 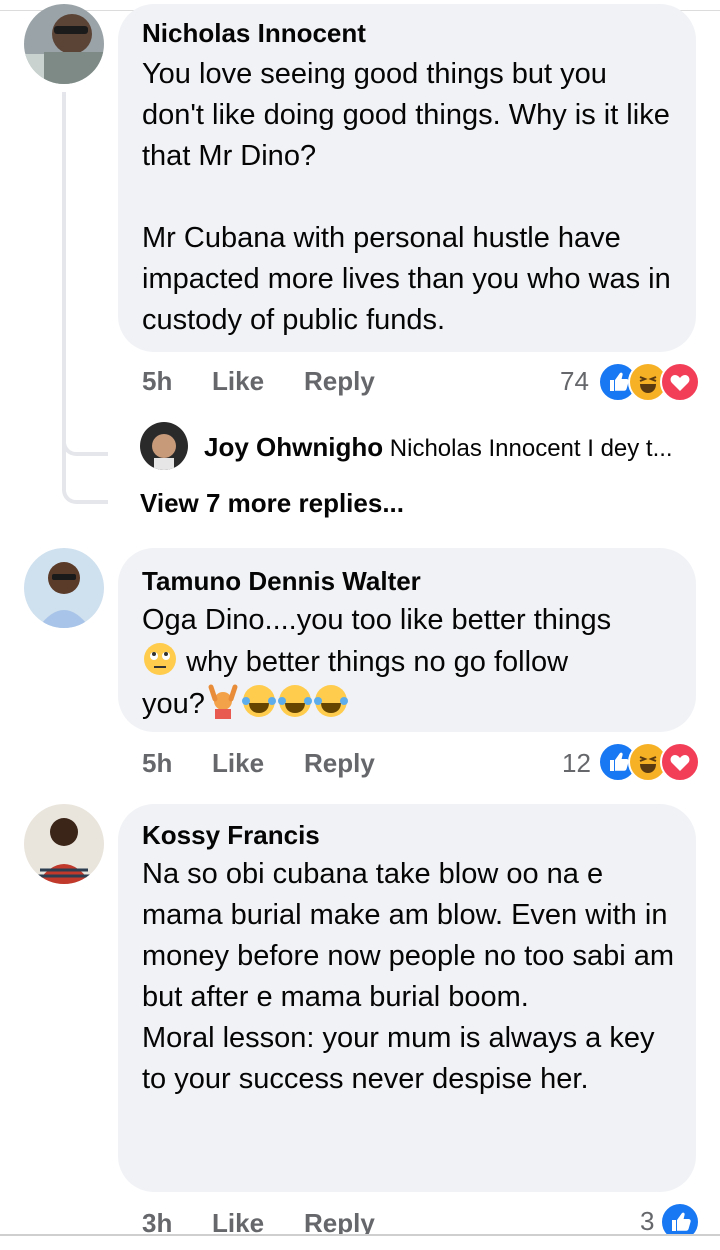 I want to click on comment-text-fragment: why better things no go follow, so click(x=377, y=662).